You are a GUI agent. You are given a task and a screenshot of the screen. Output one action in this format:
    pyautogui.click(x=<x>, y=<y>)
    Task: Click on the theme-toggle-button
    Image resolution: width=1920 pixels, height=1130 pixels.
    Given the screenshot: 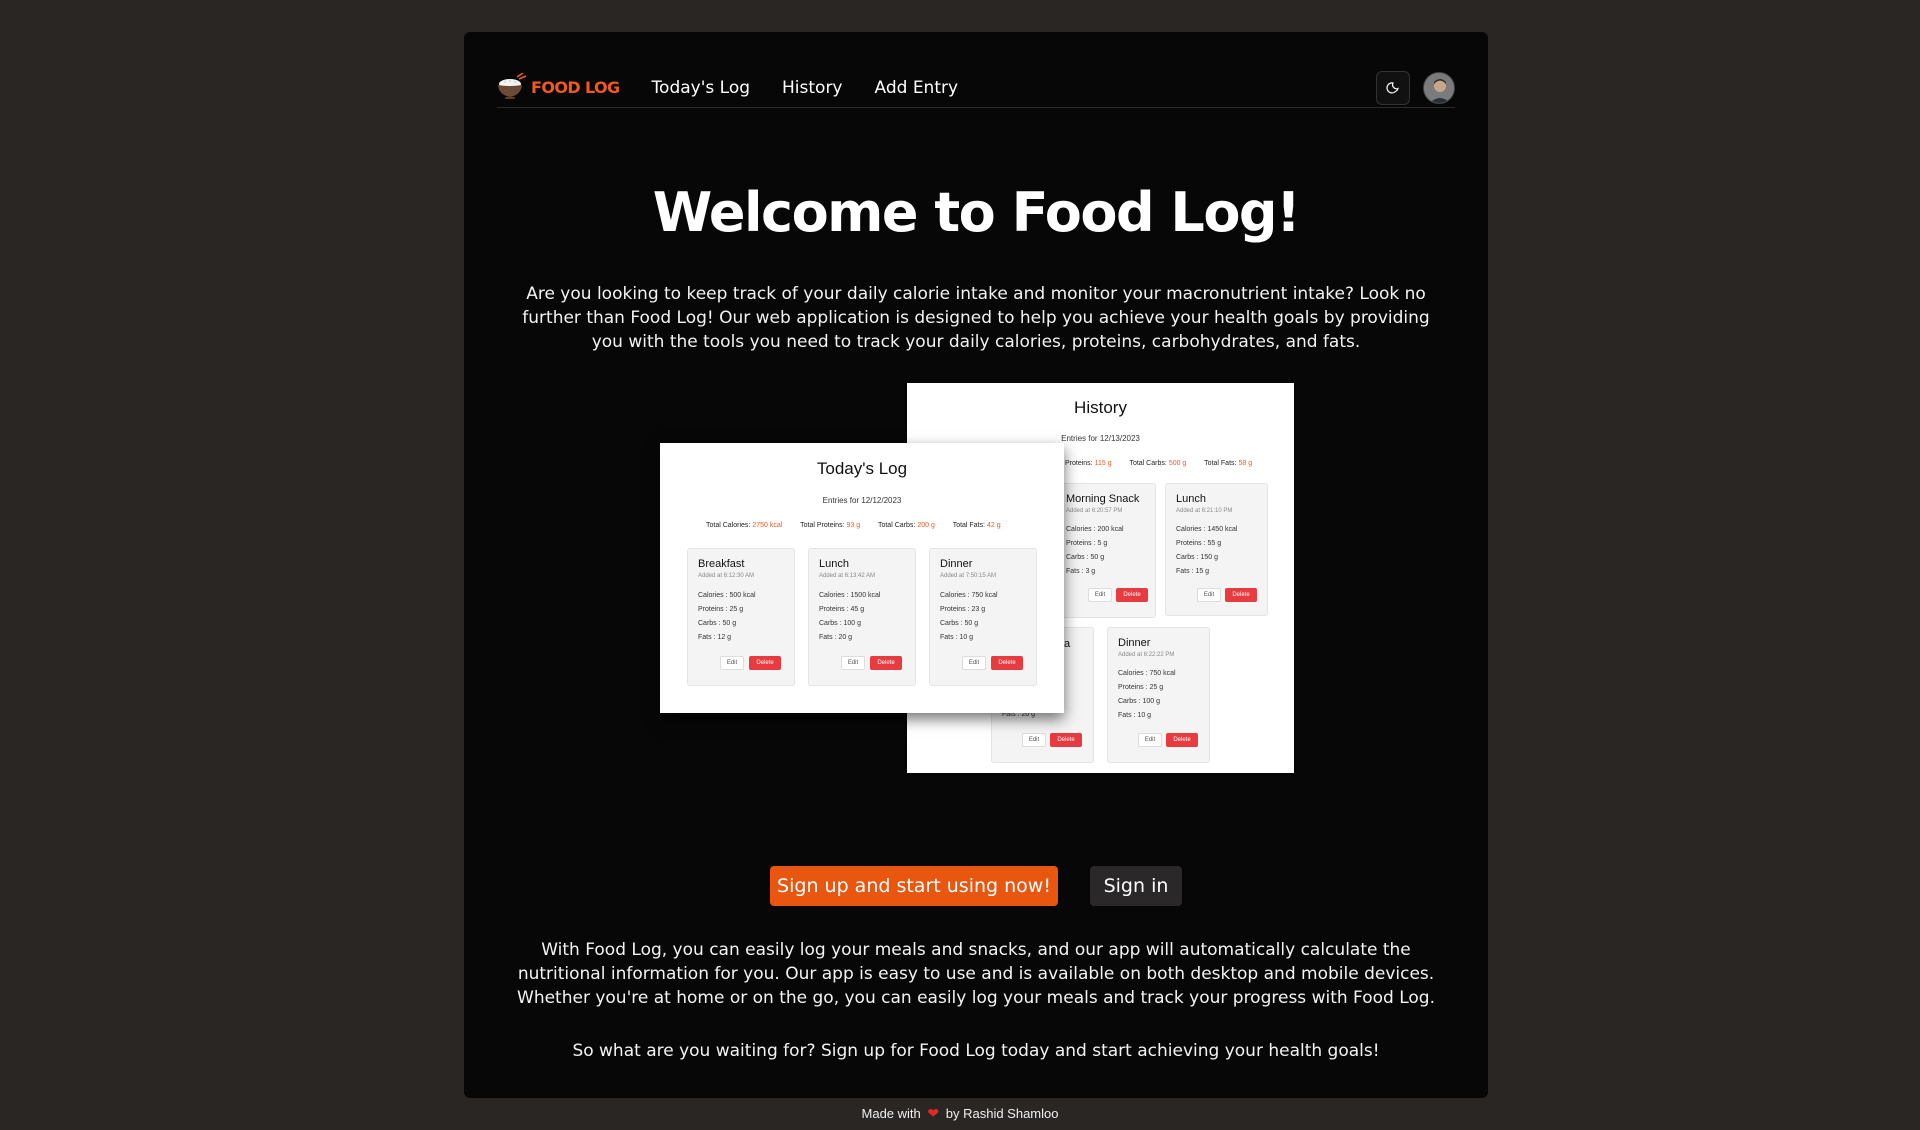 What is the action you would take?
    pyautogui.click(x=1393, y=87)
    